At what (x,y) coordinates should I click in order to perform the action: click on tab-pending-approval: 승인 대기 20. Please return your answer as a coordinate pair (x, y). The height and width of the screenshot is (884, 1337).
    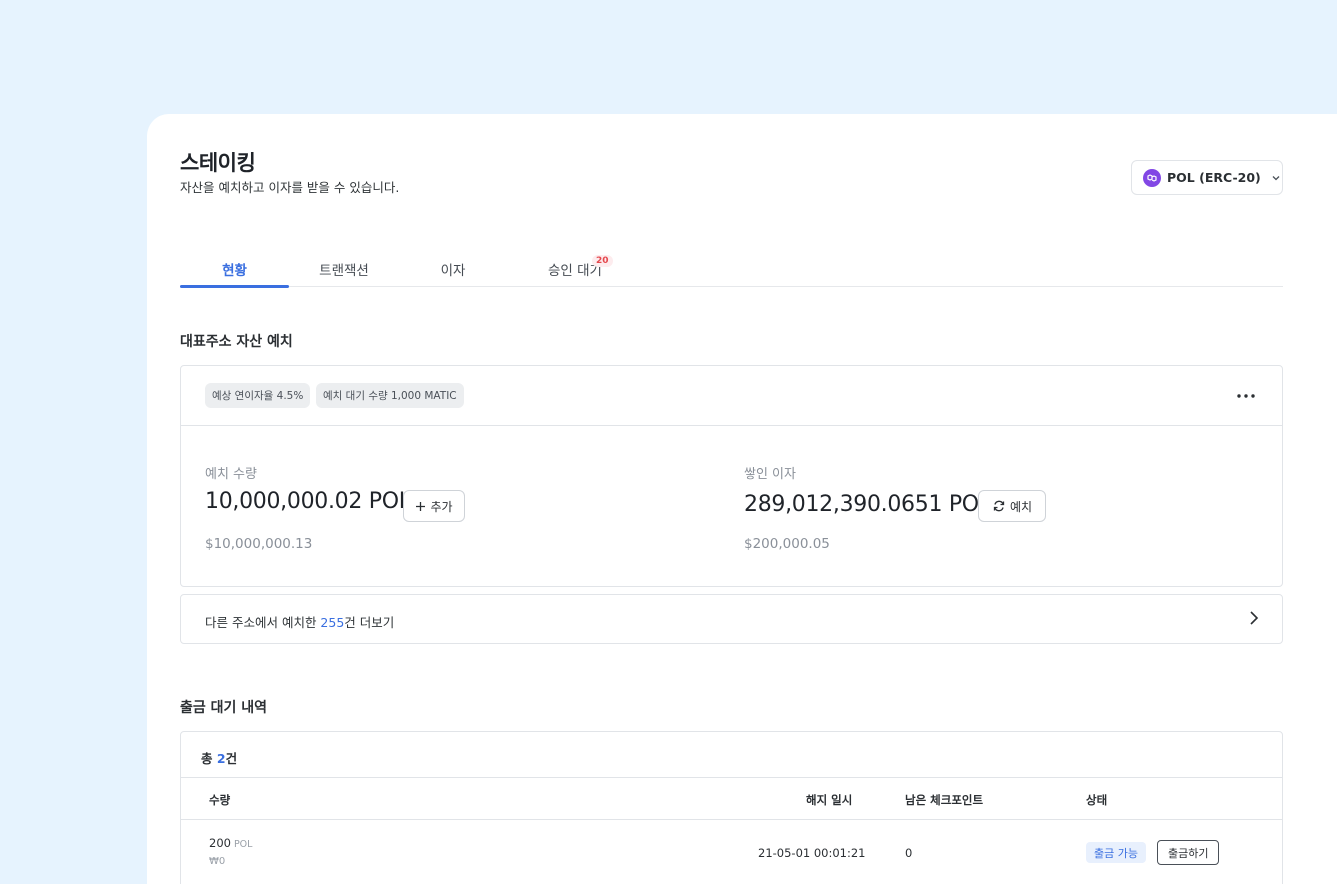
    Looking at the image, I should click on (575, 269).